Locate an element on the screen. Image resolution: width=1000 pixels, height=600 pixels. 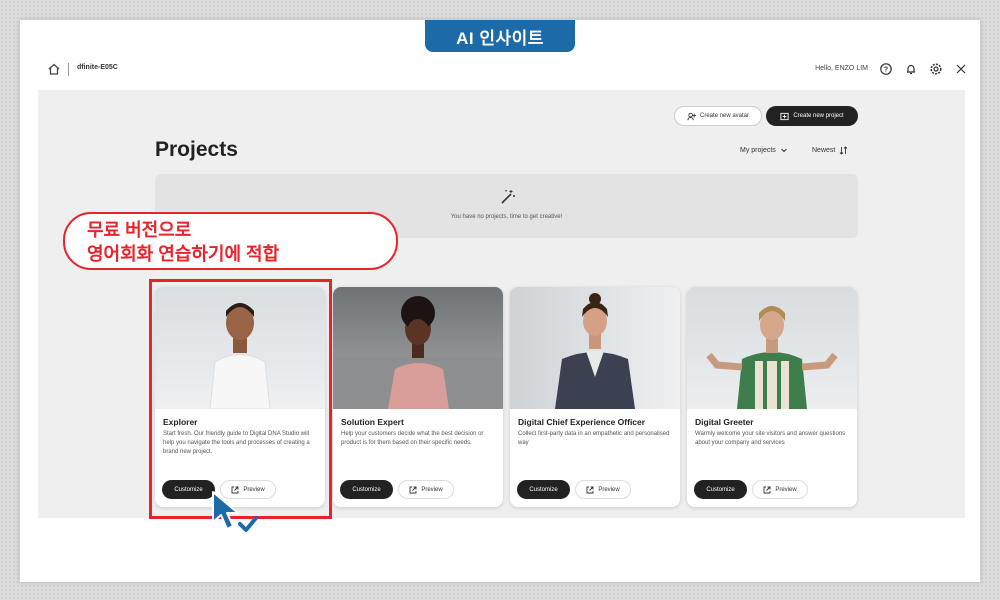
promo-callout: 무료 버전으로 영어회화 연습하기에 적합 is located at coordinates (230, 241).